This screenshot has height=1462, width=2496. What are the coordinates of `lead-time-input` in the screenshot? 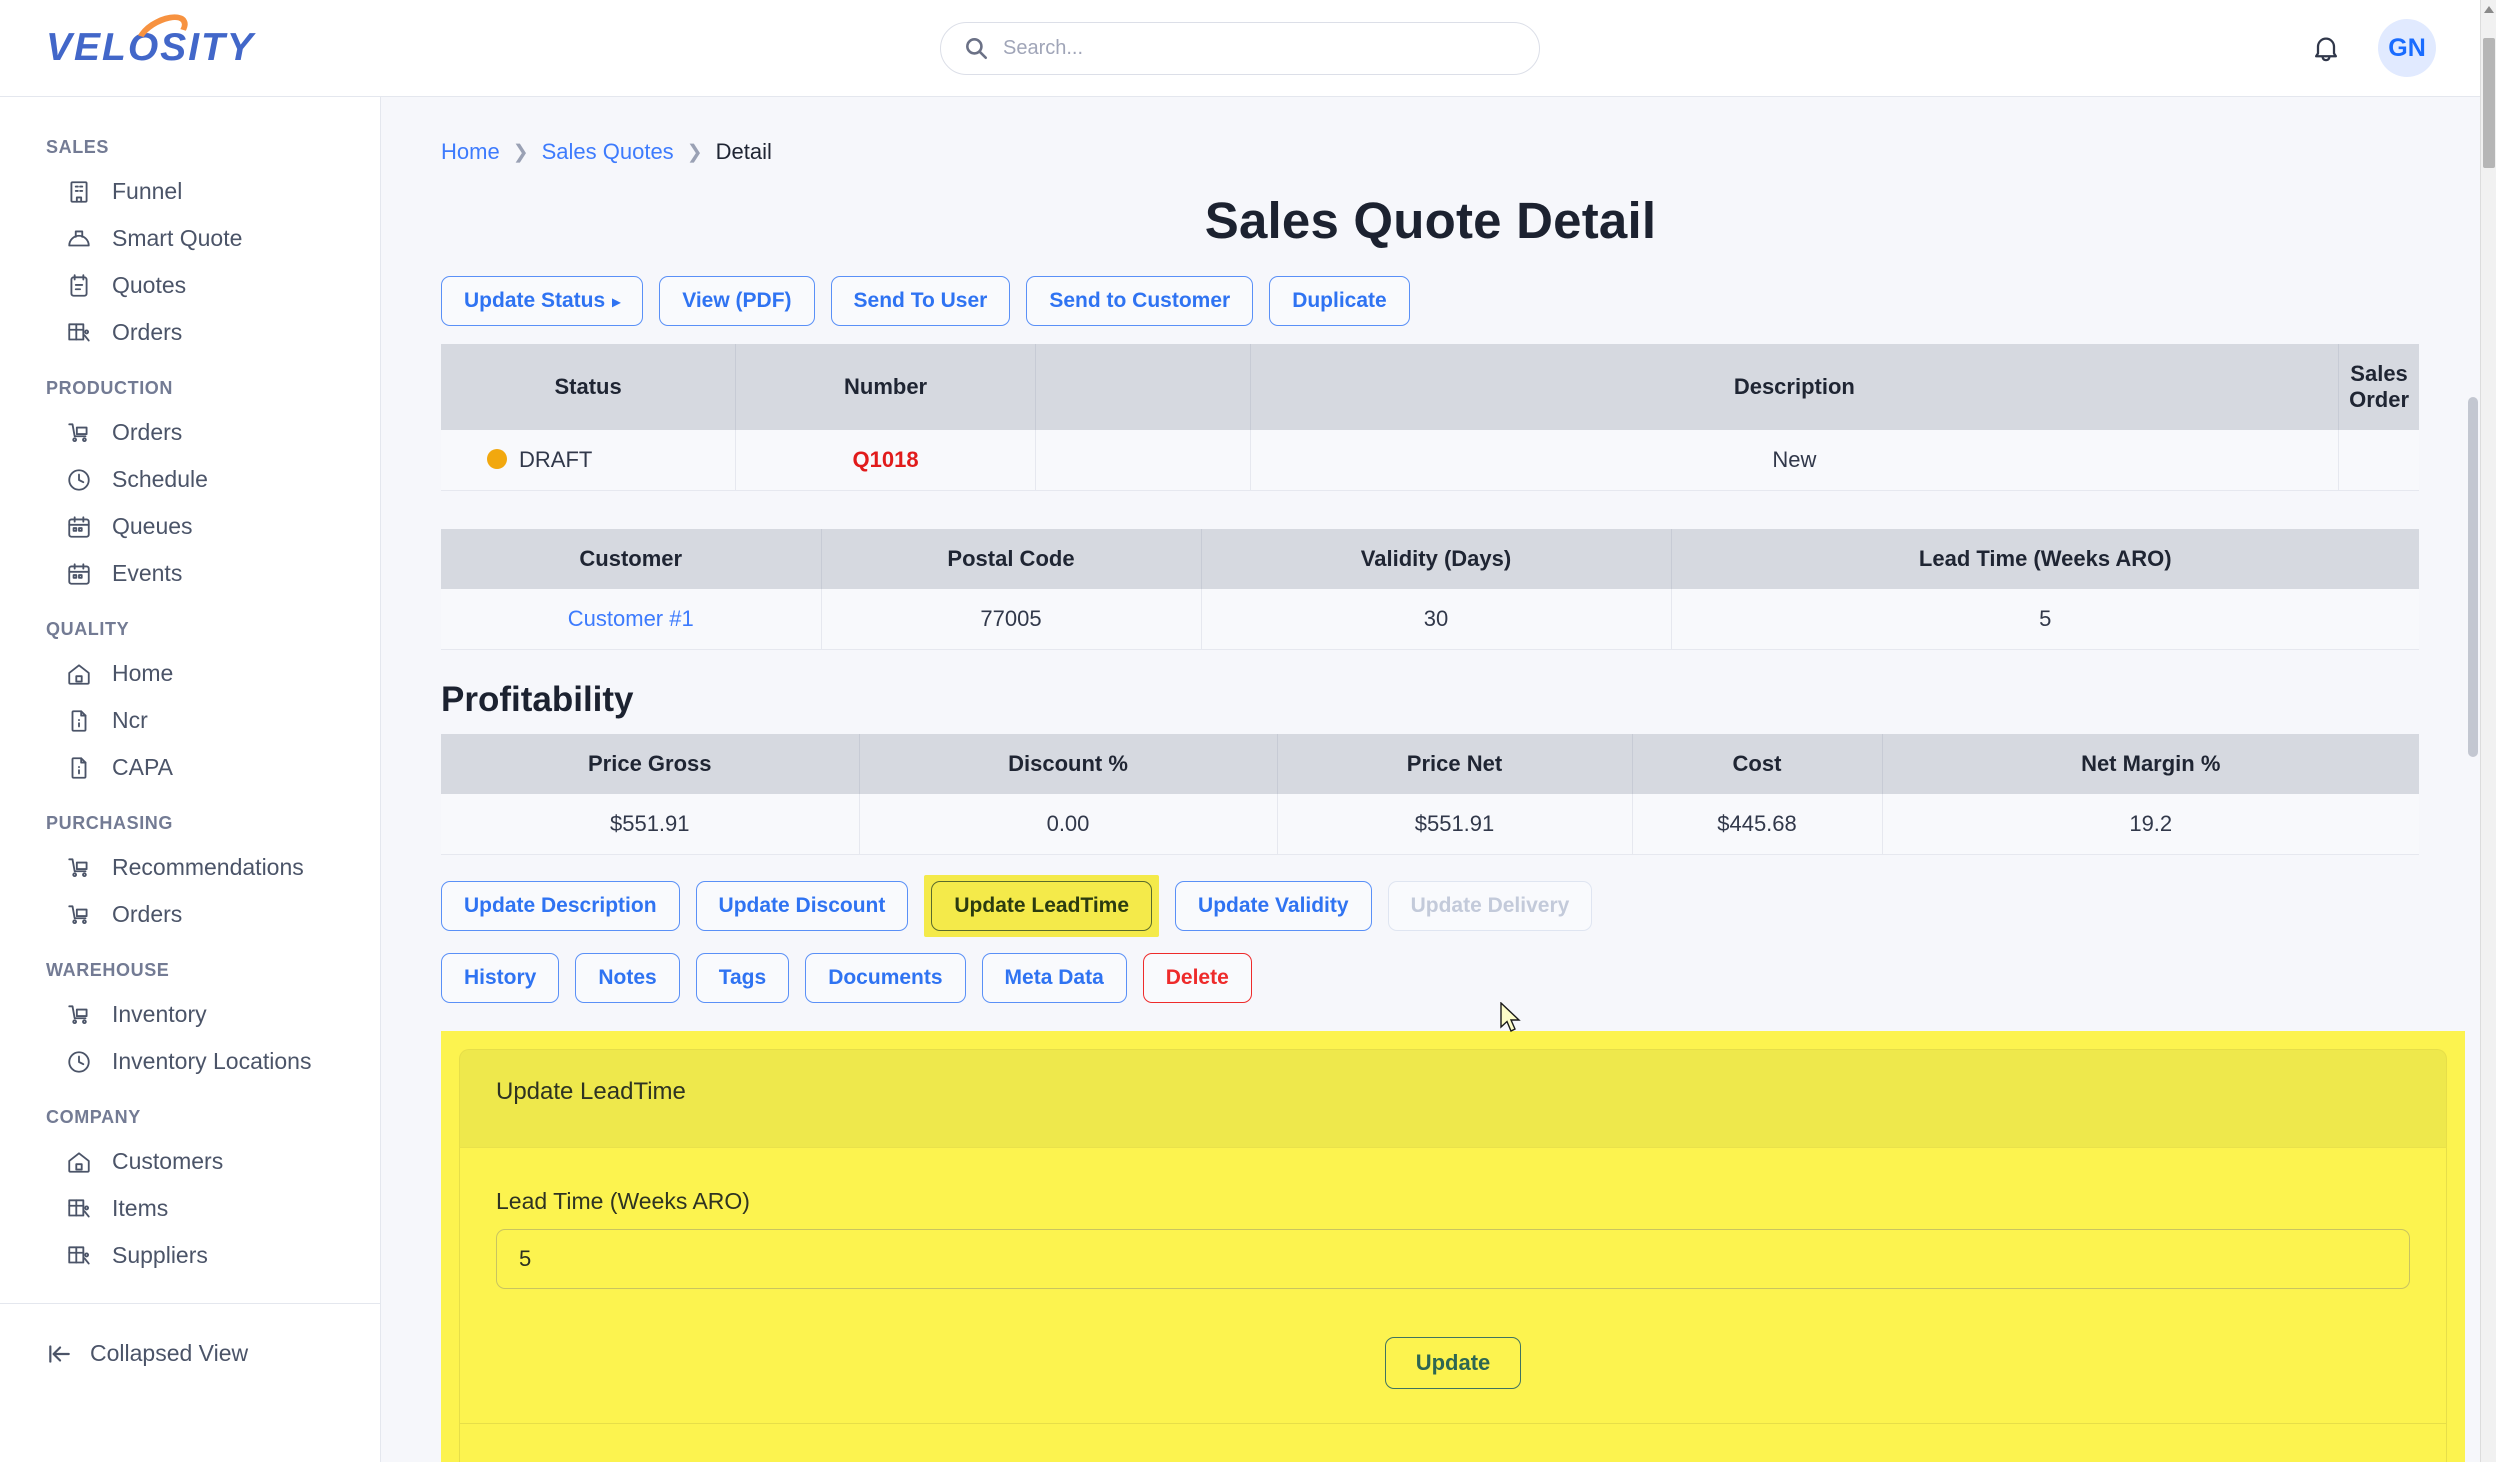 It's located at (1453, 1259).